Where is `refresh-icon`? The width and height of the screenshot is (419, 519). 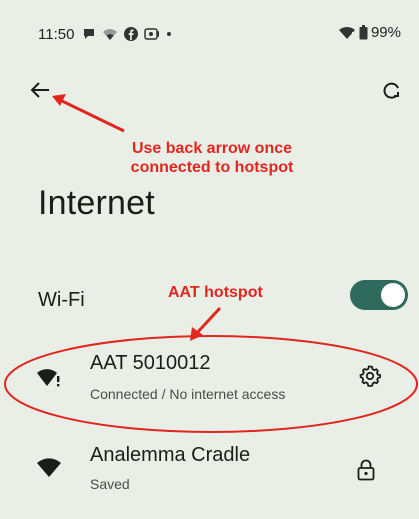 refresh-icon is located at coordinates (392, 91).